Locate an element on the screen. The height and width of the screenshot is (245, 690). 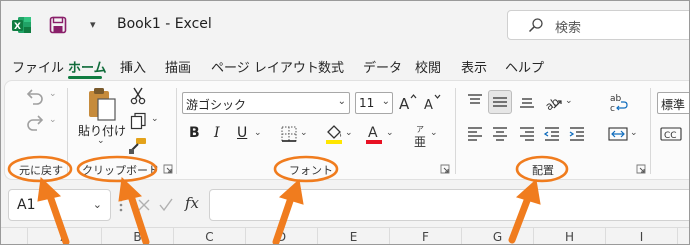
increase-indent-icon is located at coordinates (577, 134).